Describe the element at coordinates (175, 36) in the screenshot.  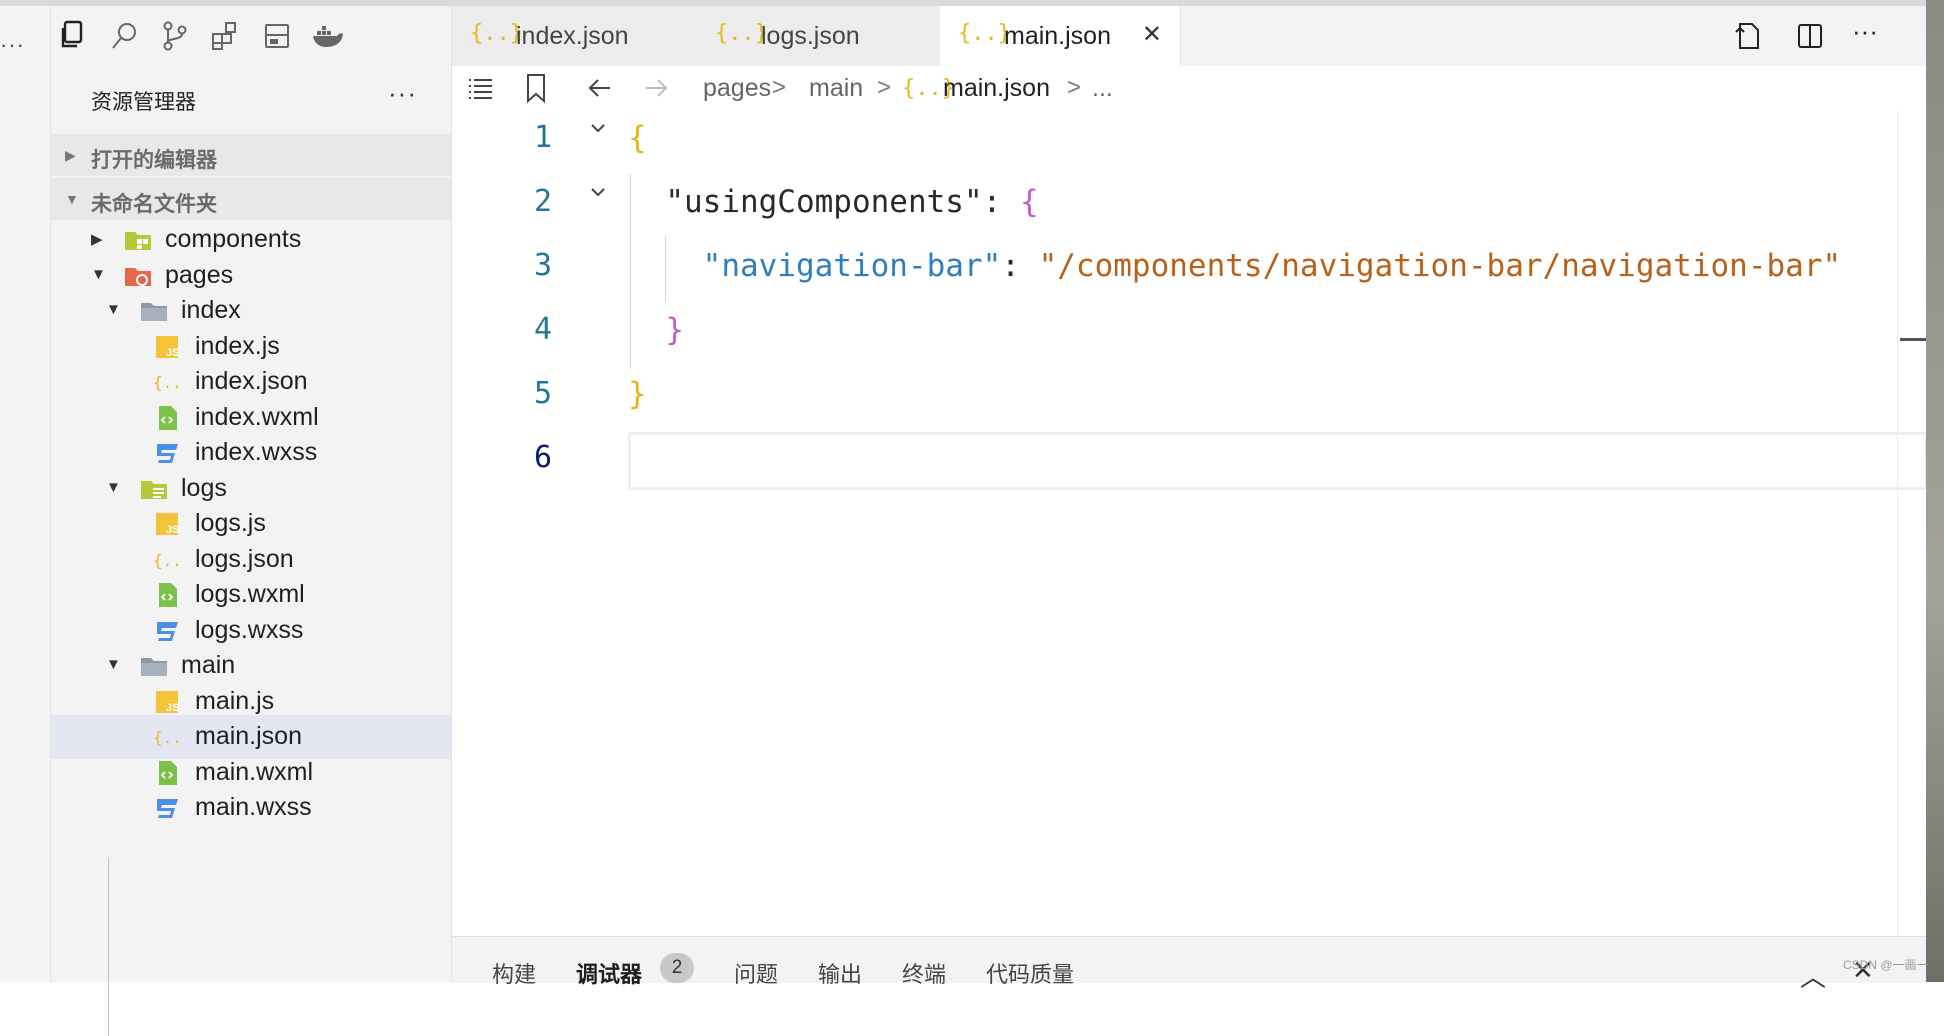
I see `source-control-icon` at that location.